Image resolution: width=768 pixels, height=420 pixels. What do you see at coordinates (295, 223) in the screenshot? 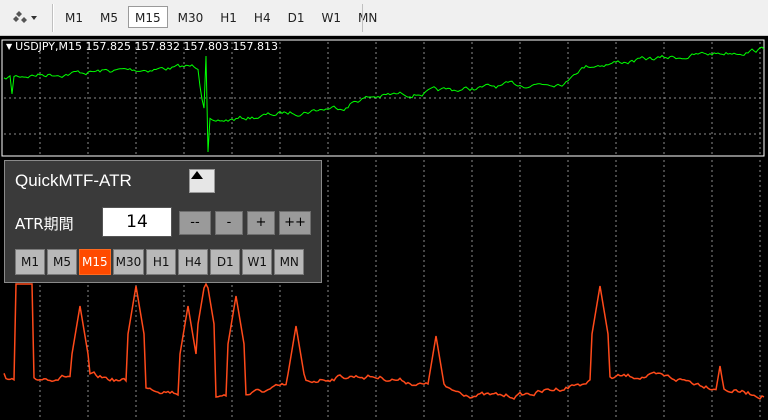
I see `increase-big-button: ++` at bounding box center [295, 223].